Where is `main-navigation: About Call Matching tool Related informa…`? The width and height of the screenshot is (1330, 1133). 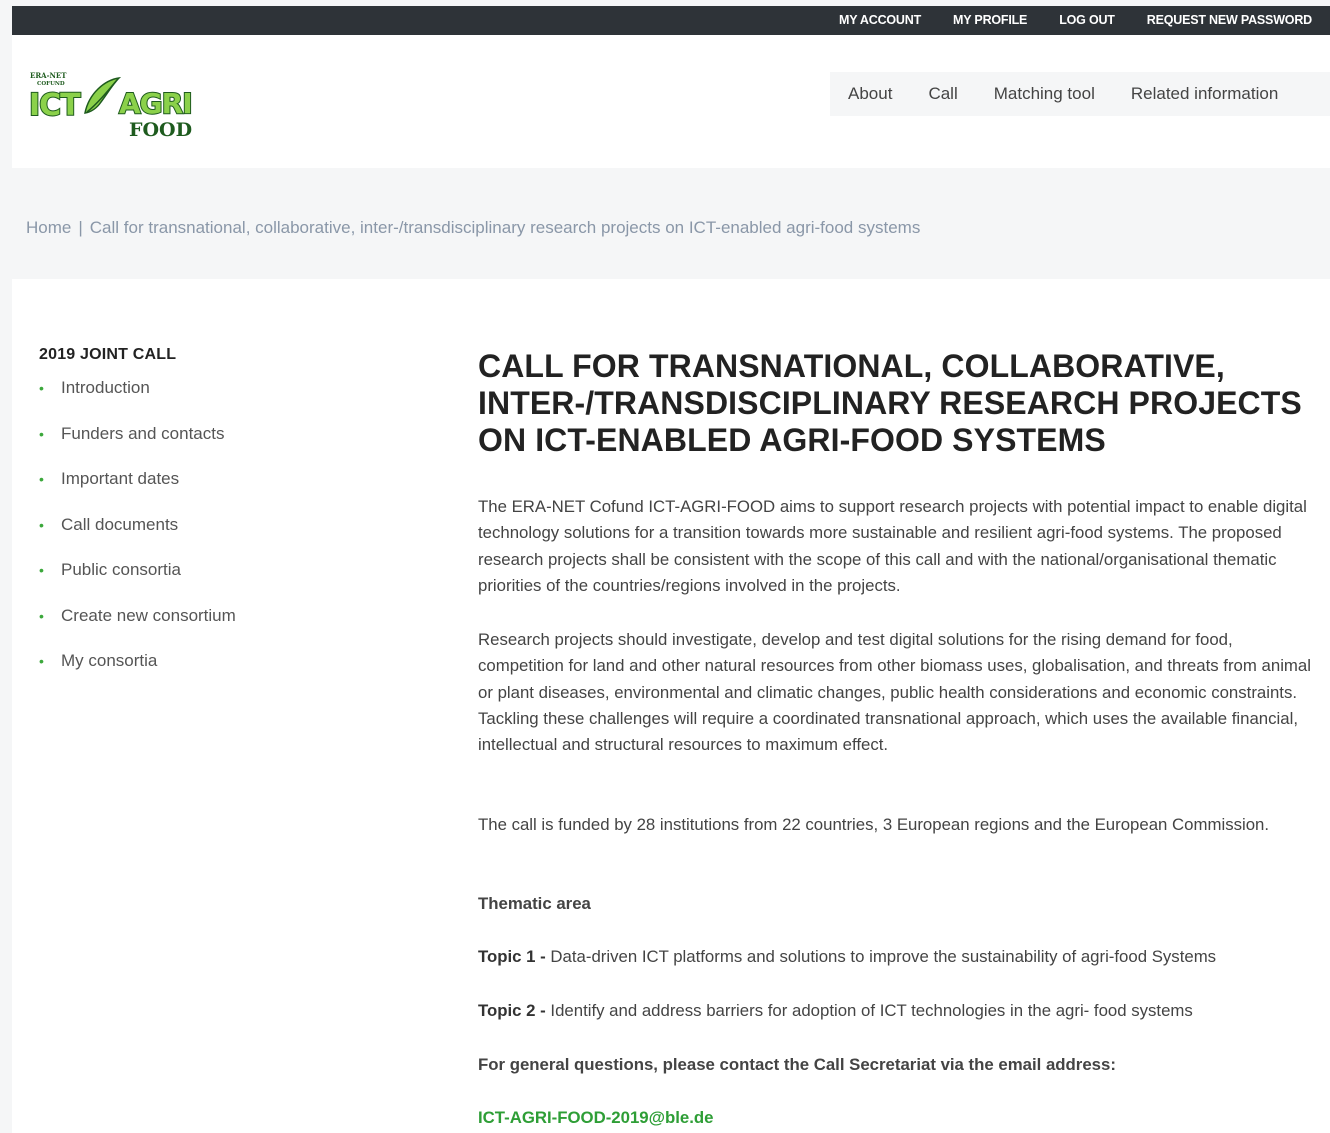
main-navigation: About Call Matching tool Related informa… is located at coordinates (1080, 94).